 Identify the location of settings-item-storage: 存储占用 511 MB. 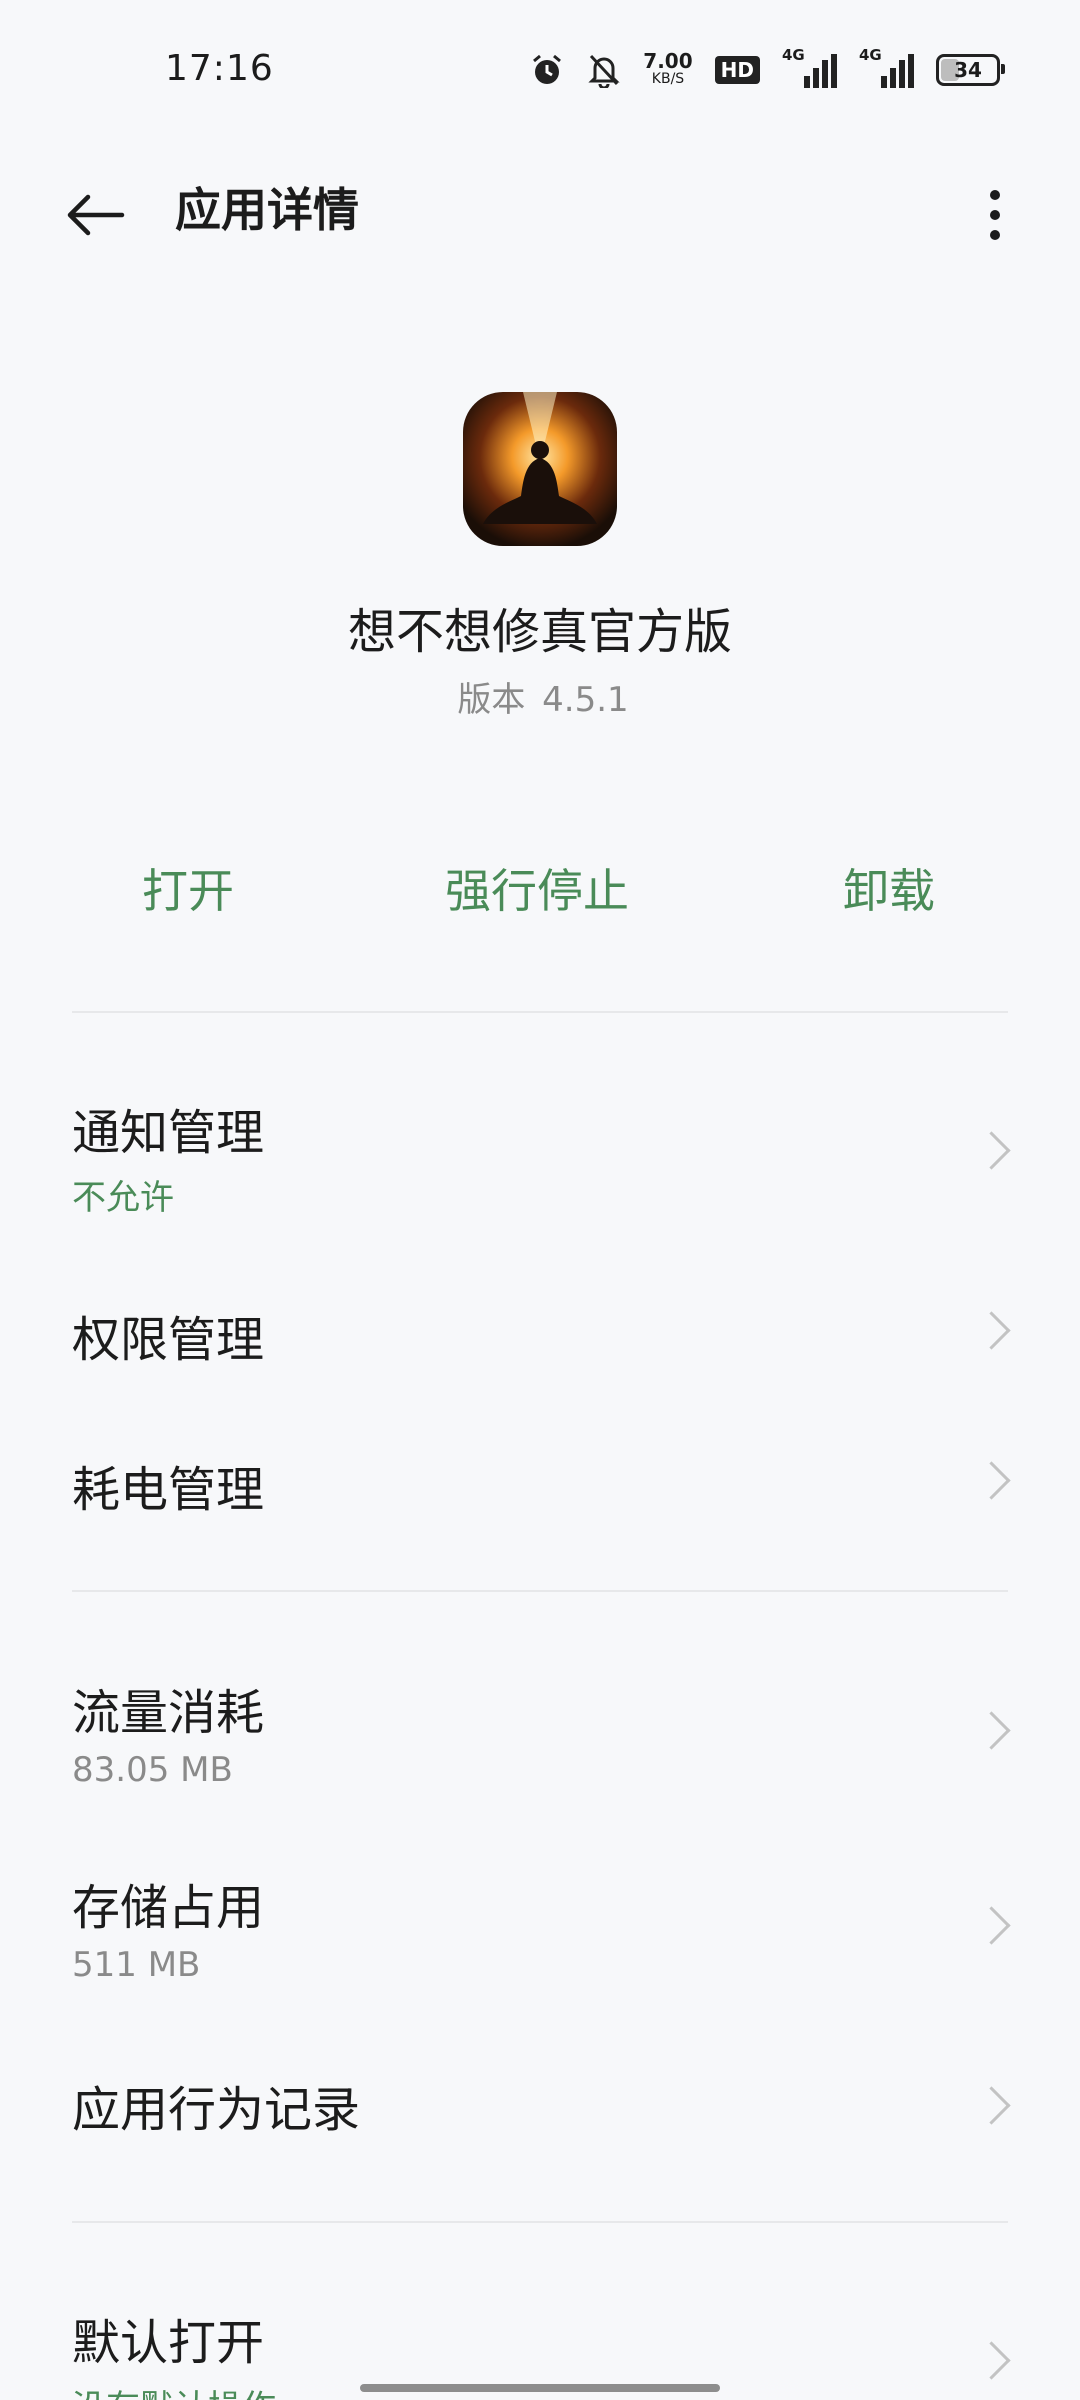
(540, 1925).